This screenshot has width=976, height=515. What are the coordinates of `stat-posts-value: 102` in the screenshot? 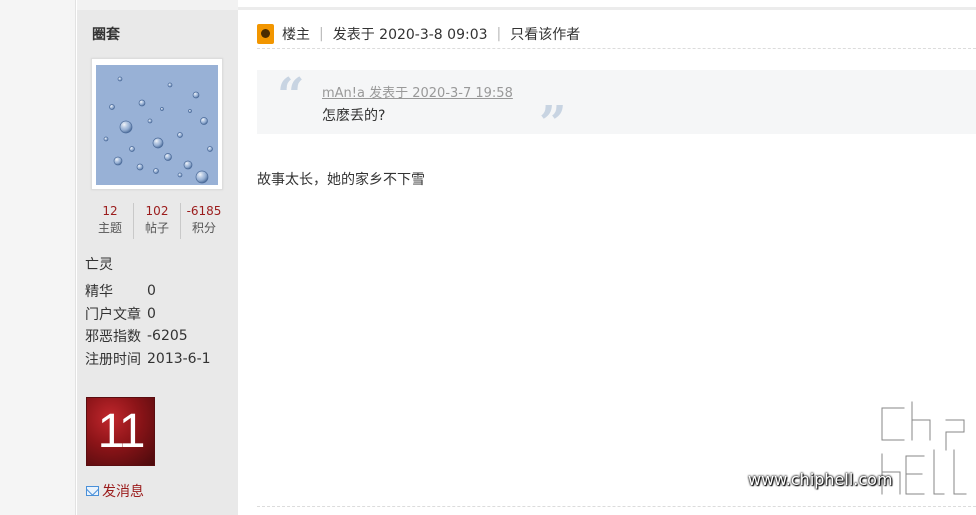 It's located at (157, 211).